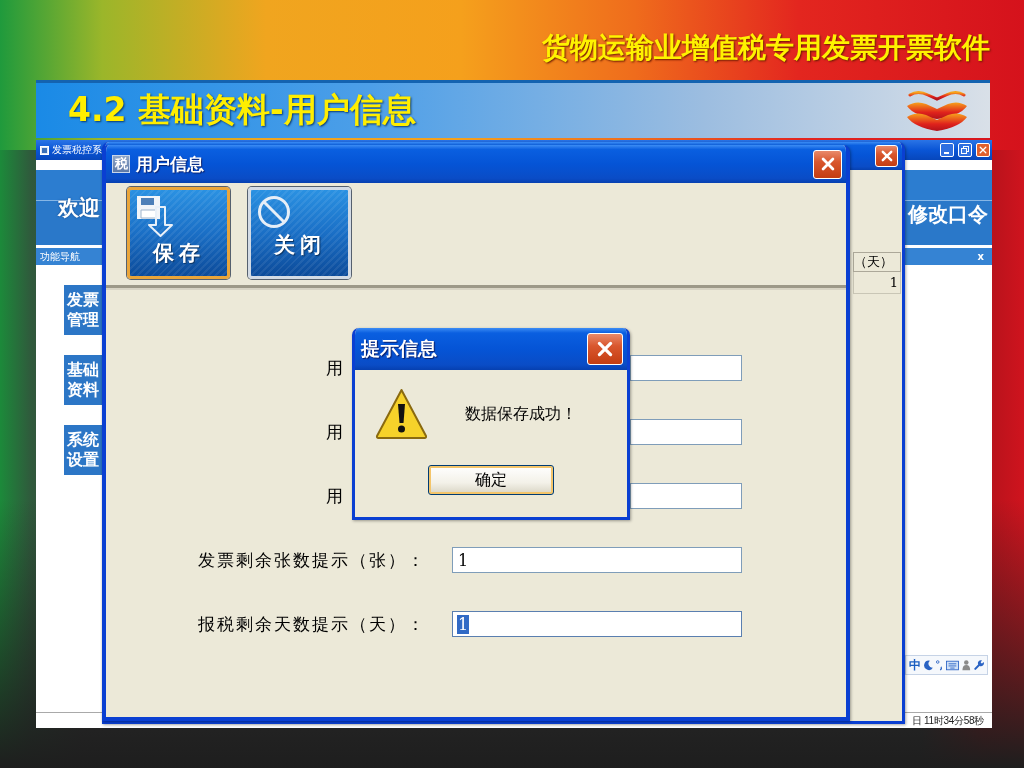 The width and height of the screenshot is (1024, 768). I want to click on dialog-message: 数据保存成功！, so click(521, 414).